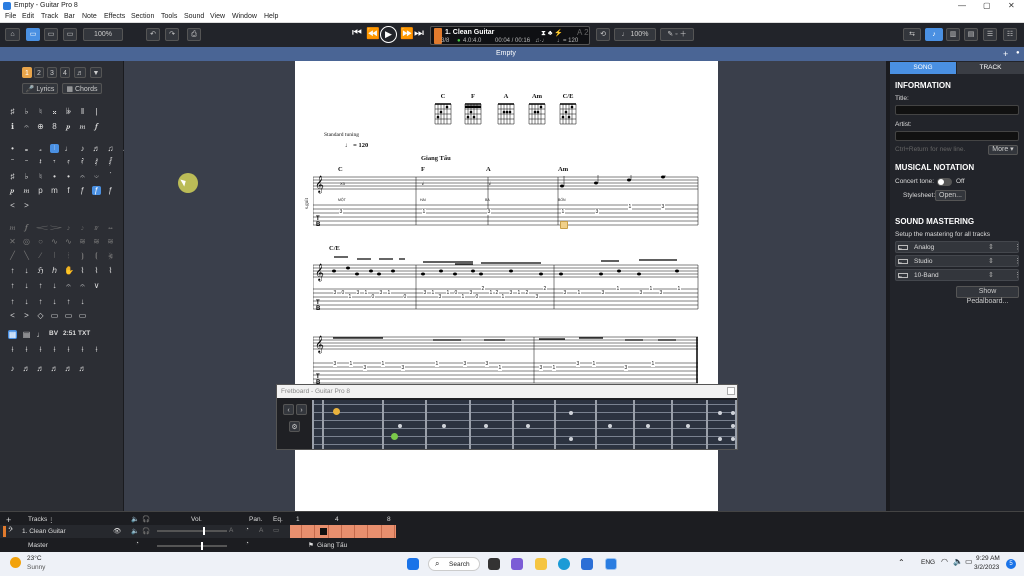  Describe the element at coordinates (110, 161) in the screenshot. I see `palette-symbol-icon: 𝅂` at that location.